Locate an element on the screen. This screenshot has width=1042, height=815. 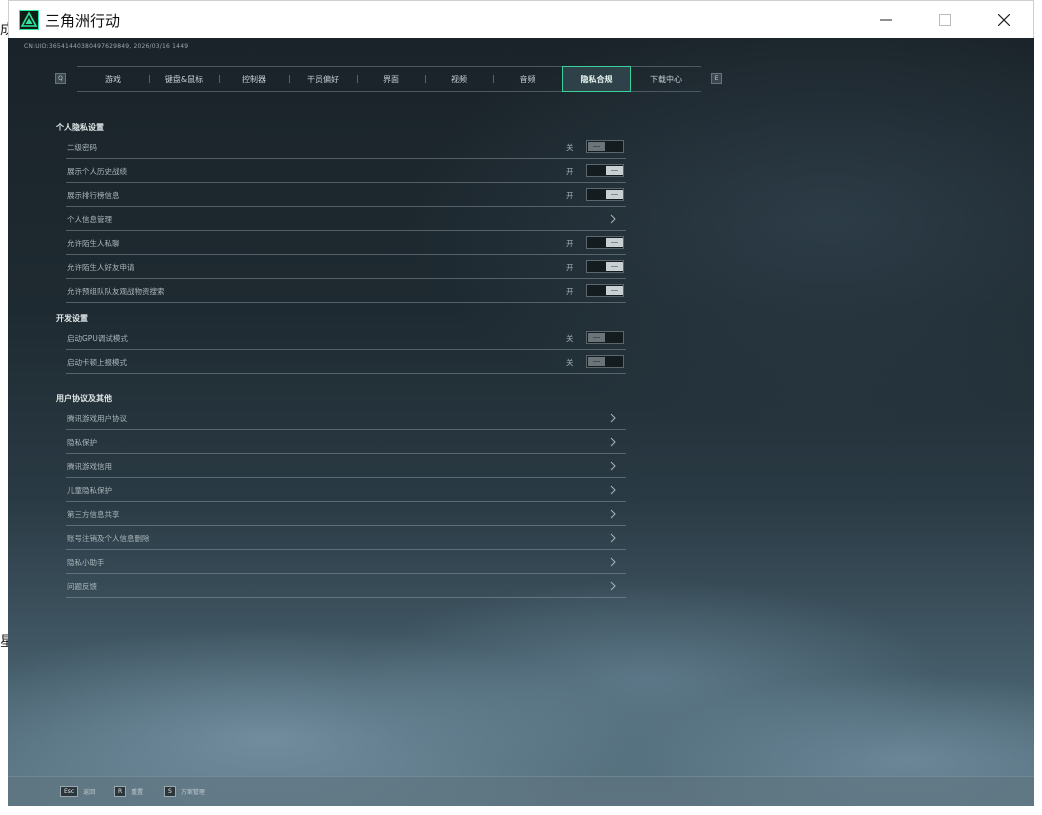
tab-download-center: 下载中心 is located at coordinates (666, 79).